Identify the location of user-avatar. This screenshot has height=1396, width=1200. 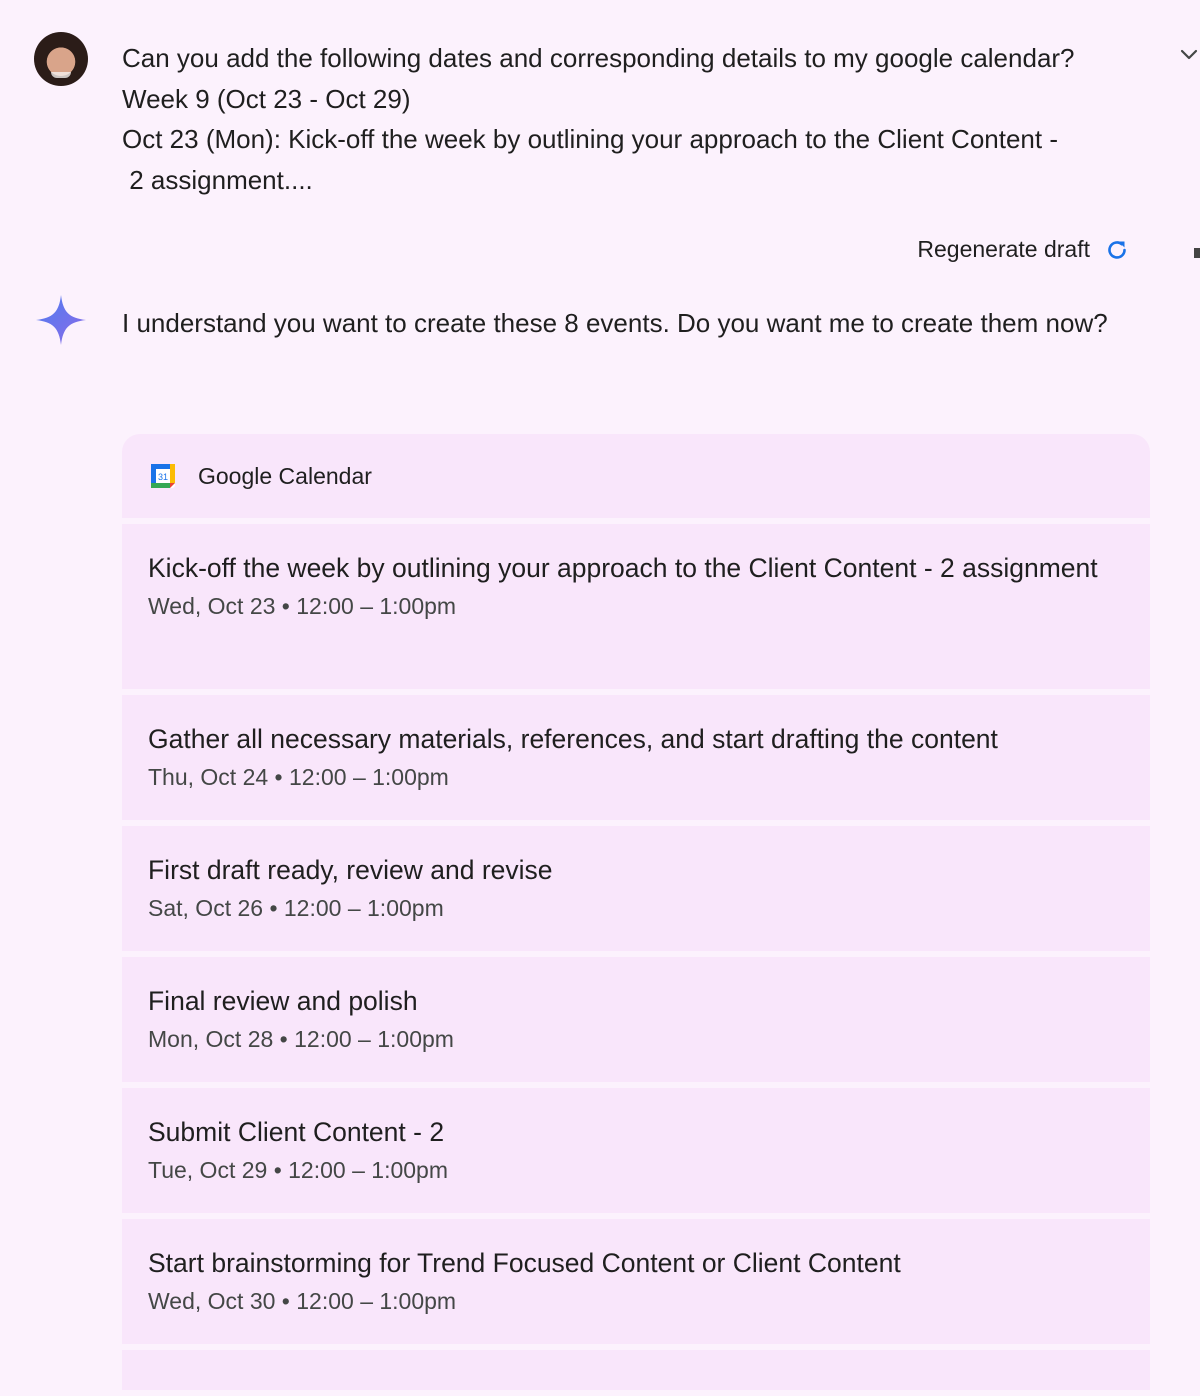
(61, 59).